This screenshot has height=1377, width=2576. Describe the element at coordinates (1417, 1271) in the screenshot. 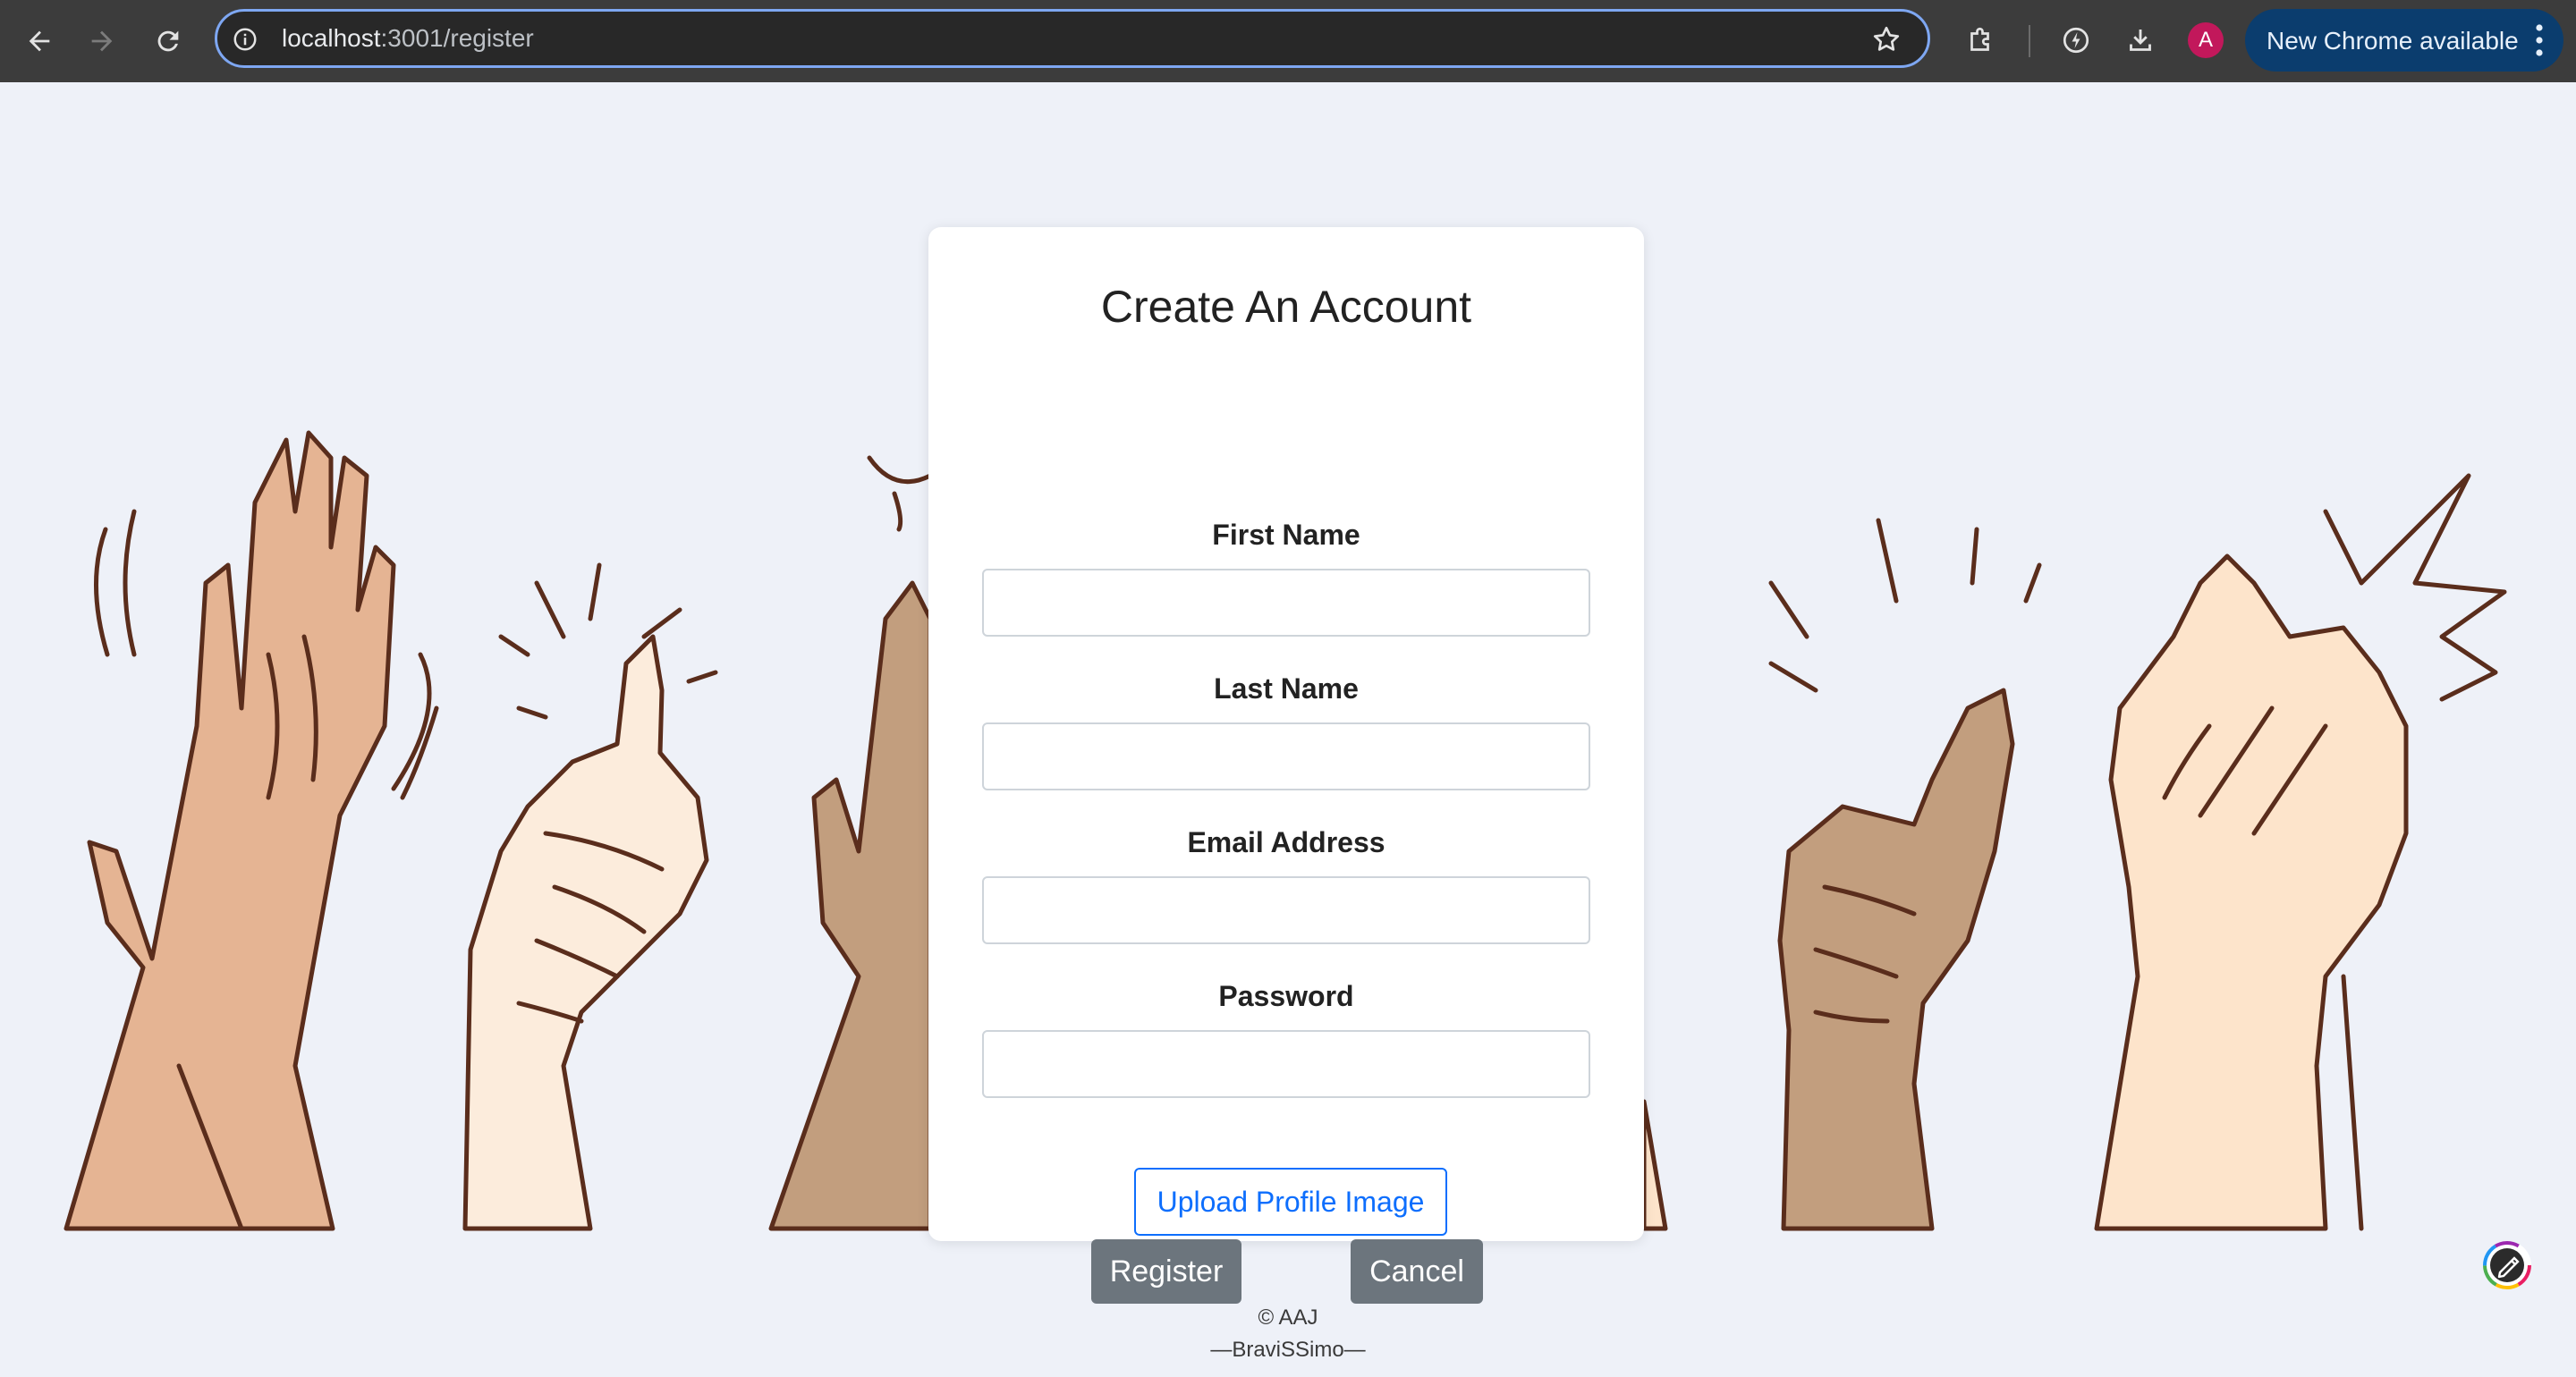

I see `cancel-button: Cancel` at that location.